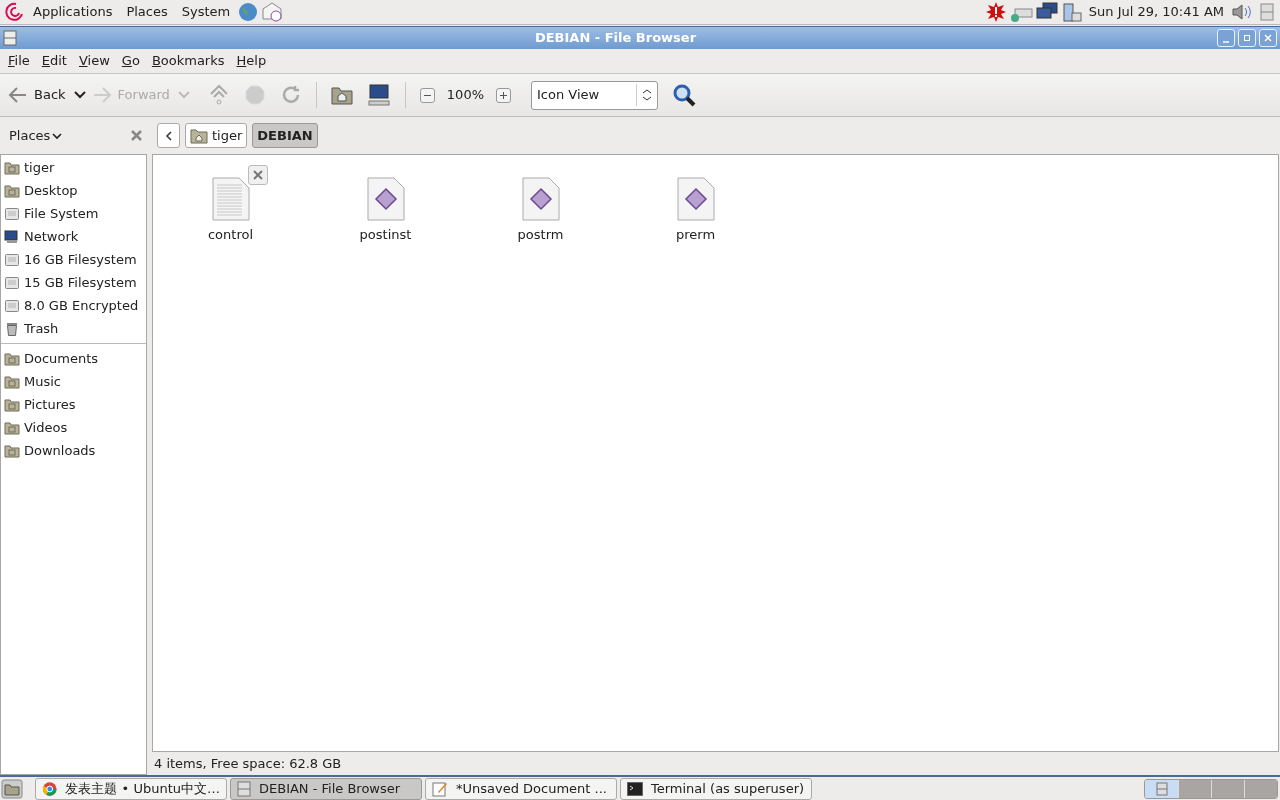  What do you see at coordinates (73, 427) in the screenshot?
I see `sidebar-item: Videos` at bounding box center [73, 427].